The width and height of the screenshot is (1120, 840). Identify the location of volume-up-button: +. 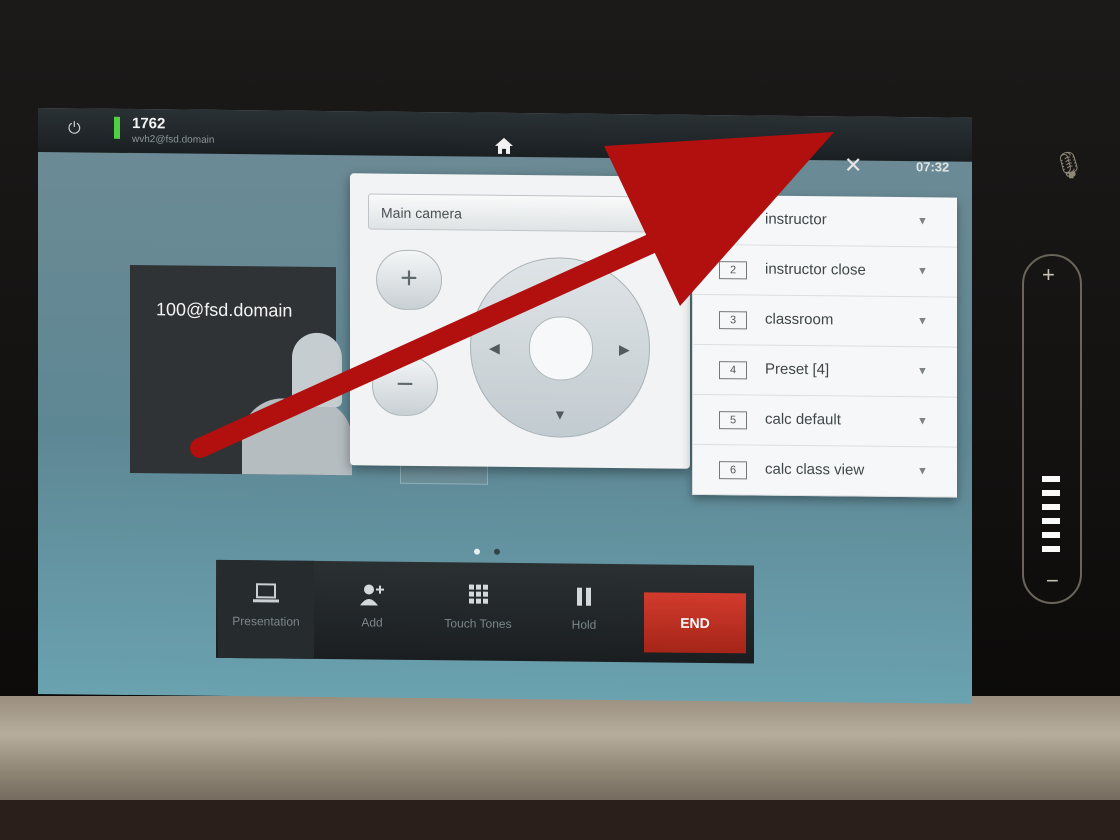
(1048, 275).